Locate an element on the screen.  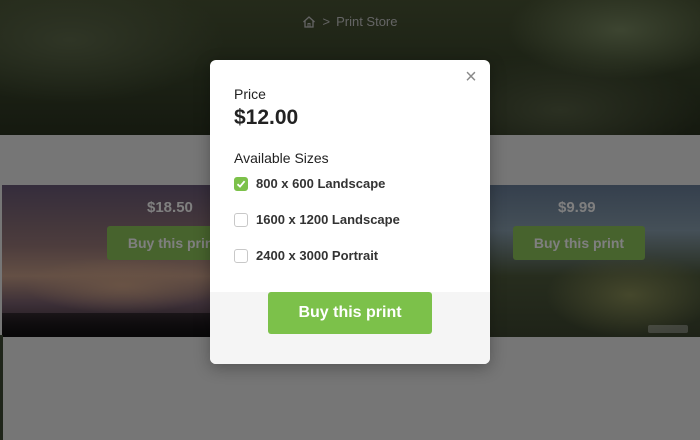
size-option-label: 800 x 600 Landscape is located at coordinates (321, 183).